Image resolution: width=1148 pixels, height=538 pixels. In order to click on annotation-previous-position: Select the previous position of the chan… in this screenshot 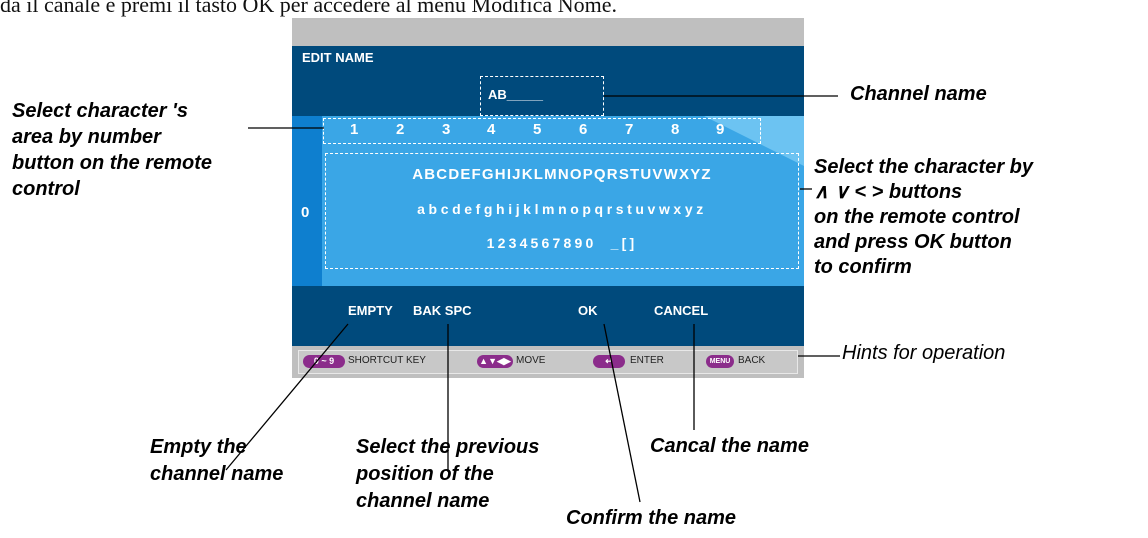, I will do `click(448, 474)`.